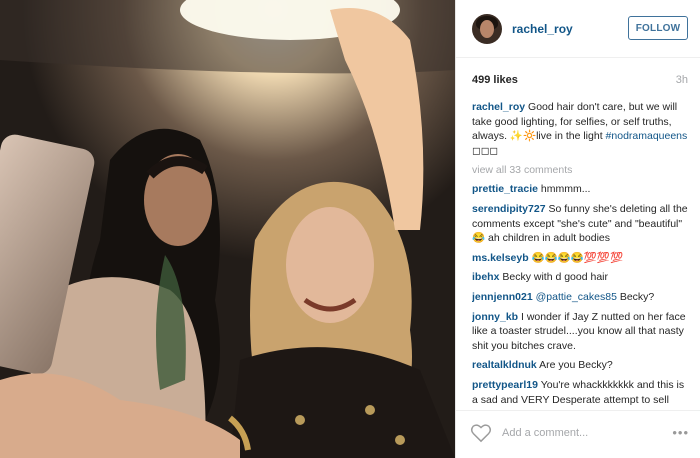  Describe the element at coordinates (637, 296) in the screenshot. I see `comment-text: Becky?` at that location.